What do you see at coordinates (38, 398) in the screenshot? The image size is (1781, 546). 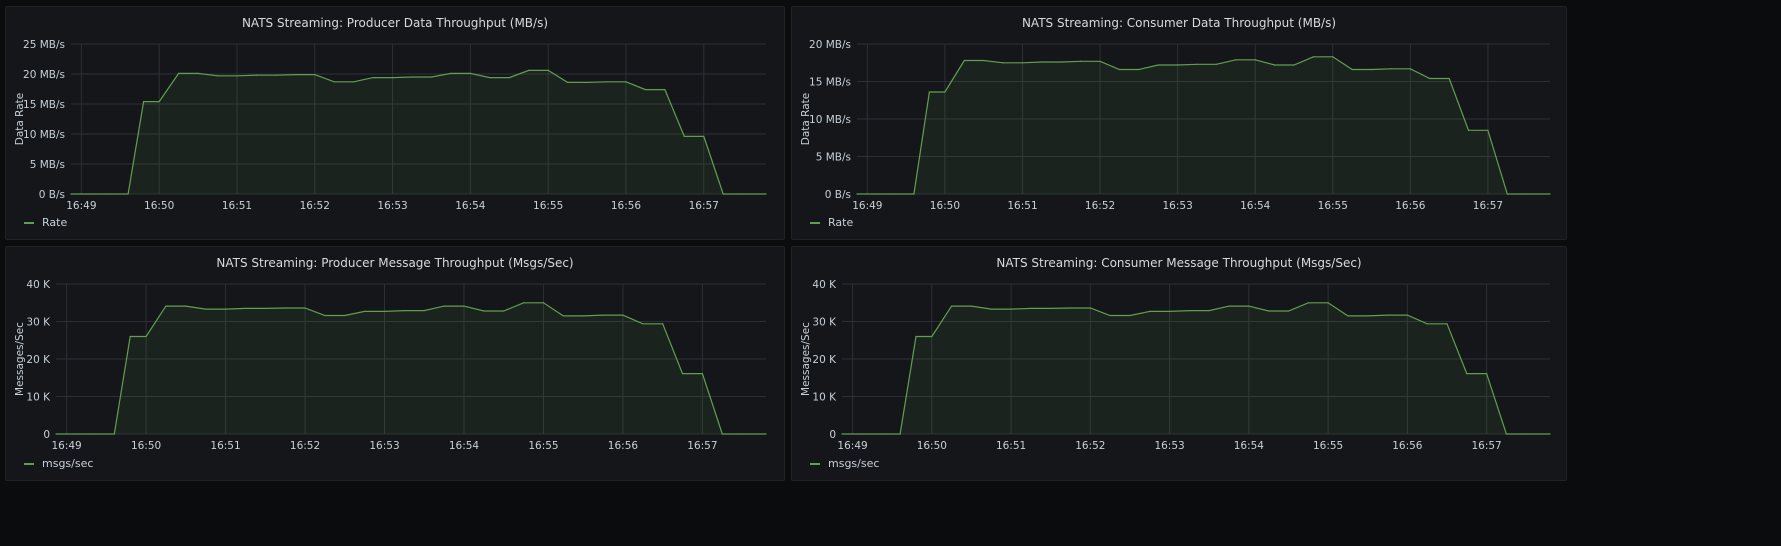 I see `y-tick-label: 10 K` at bounding box center [38, 398].